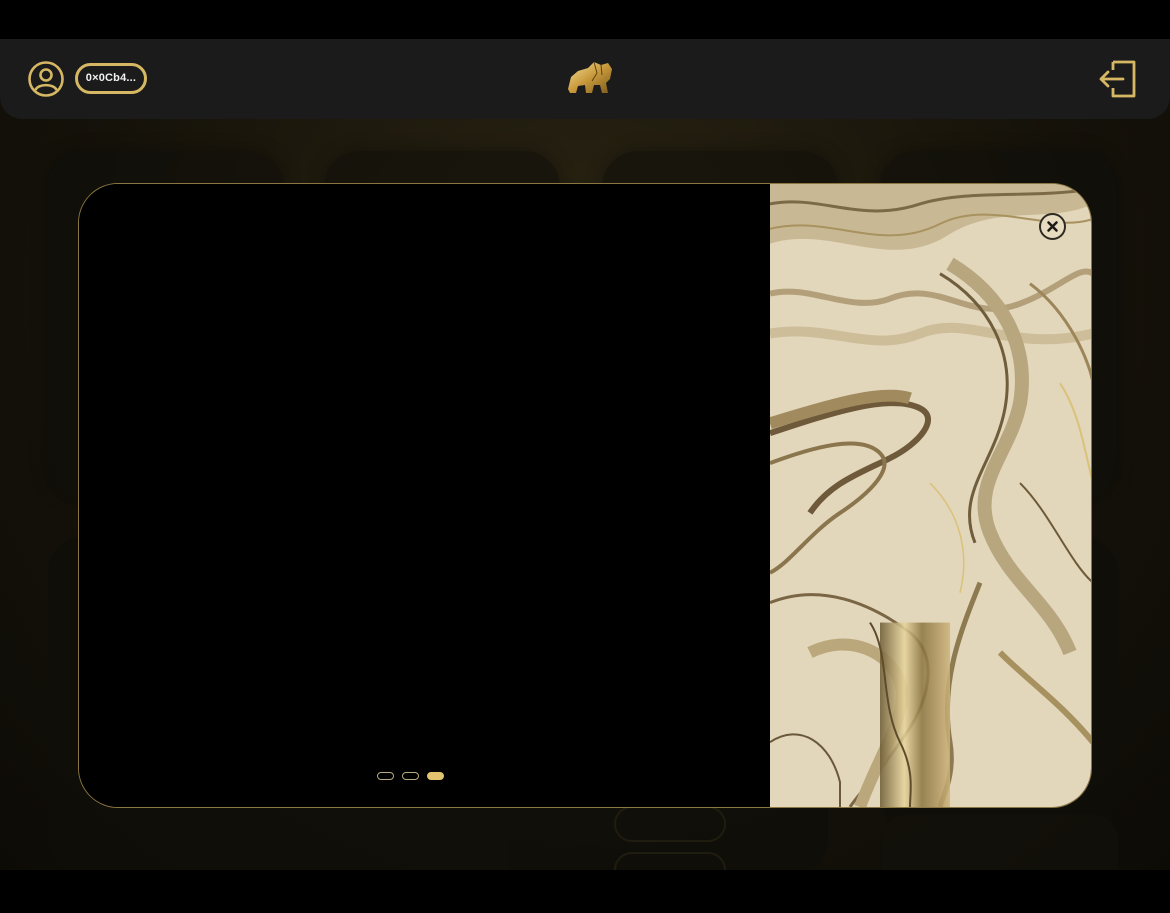 The height and width of the screenshot is (913, 1170). I want to click on top-bar, so click(585, 19).